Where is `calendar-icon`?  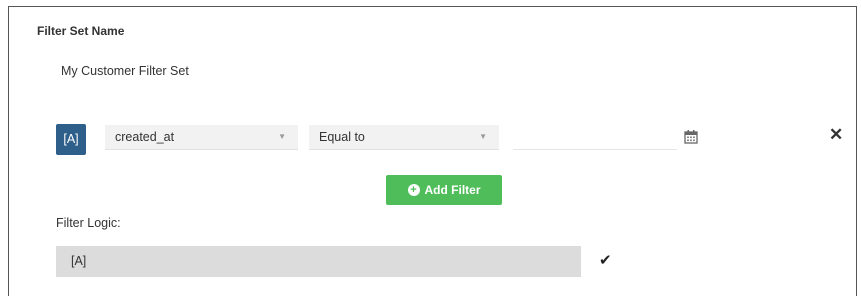
calendar-icon is located at coordinates (691, 137).